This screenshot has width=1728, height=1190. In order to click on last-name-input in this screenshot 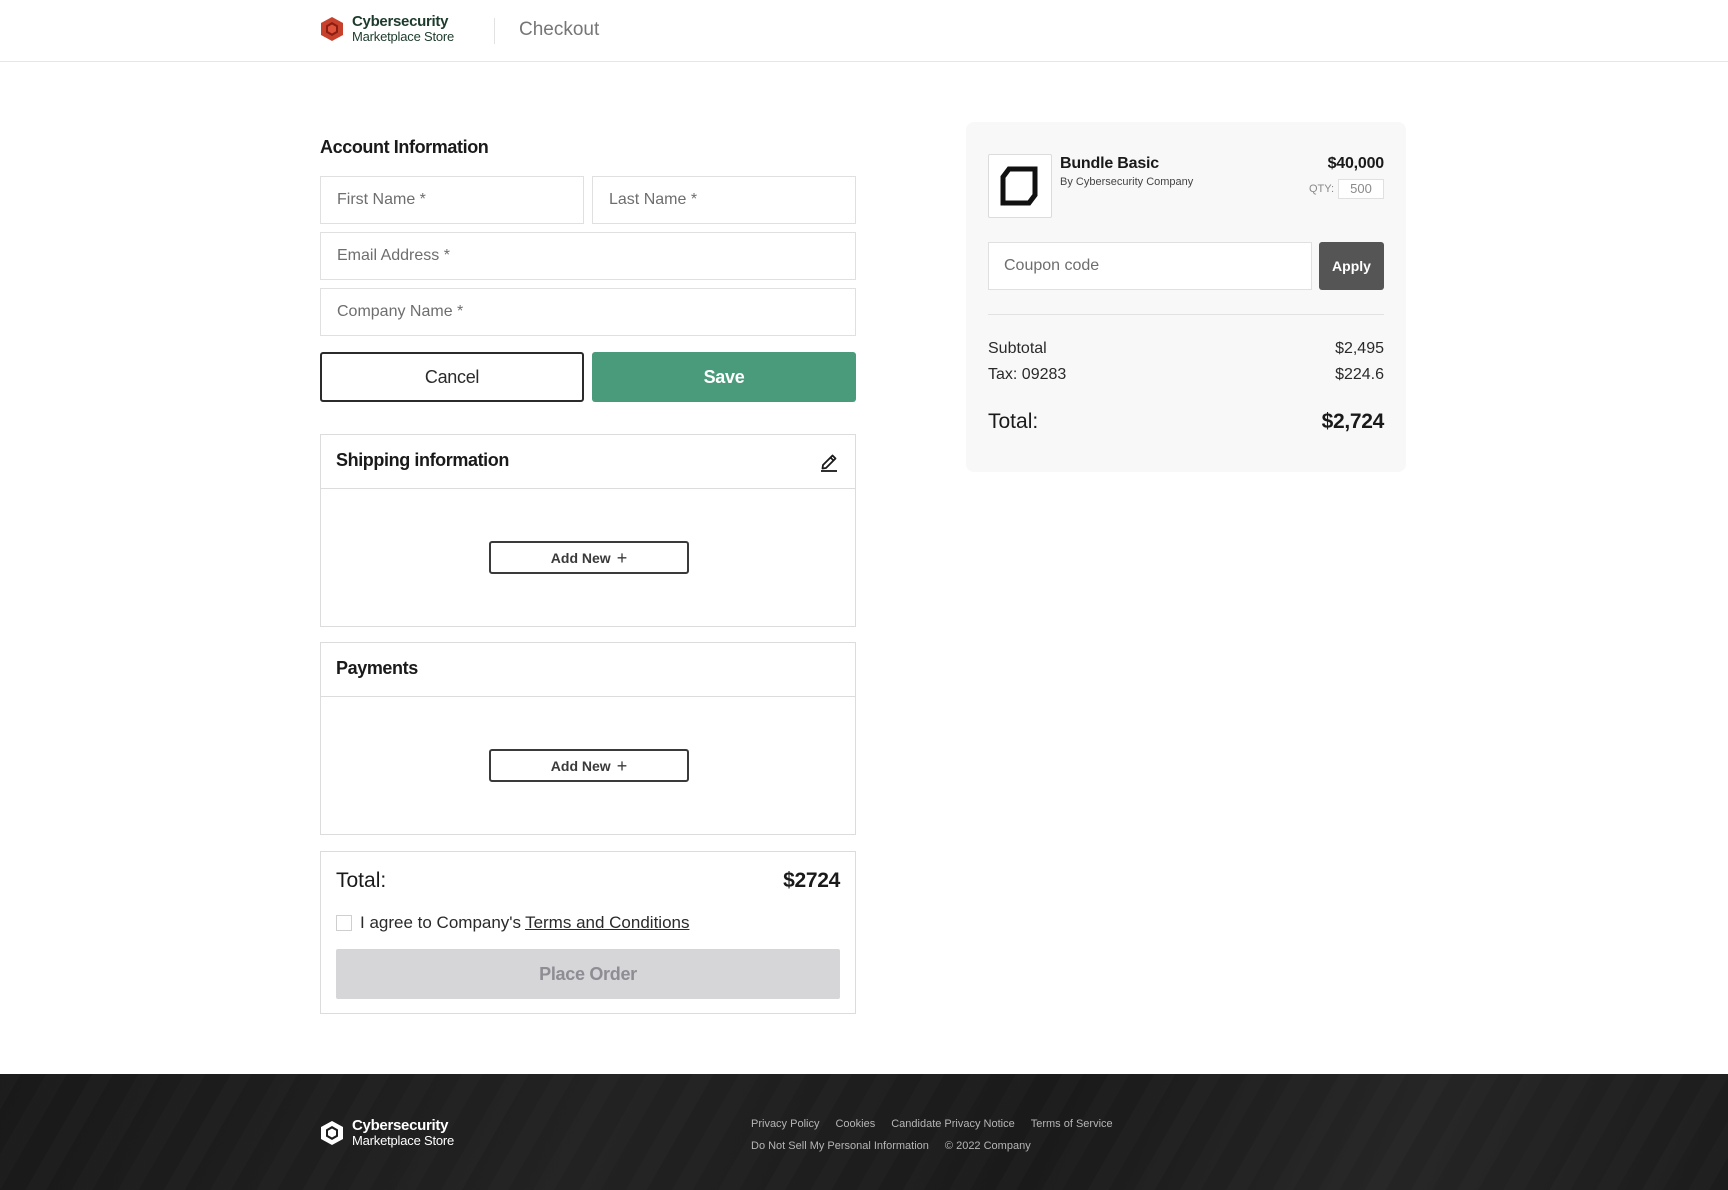, I will do `click(724, 200)`.